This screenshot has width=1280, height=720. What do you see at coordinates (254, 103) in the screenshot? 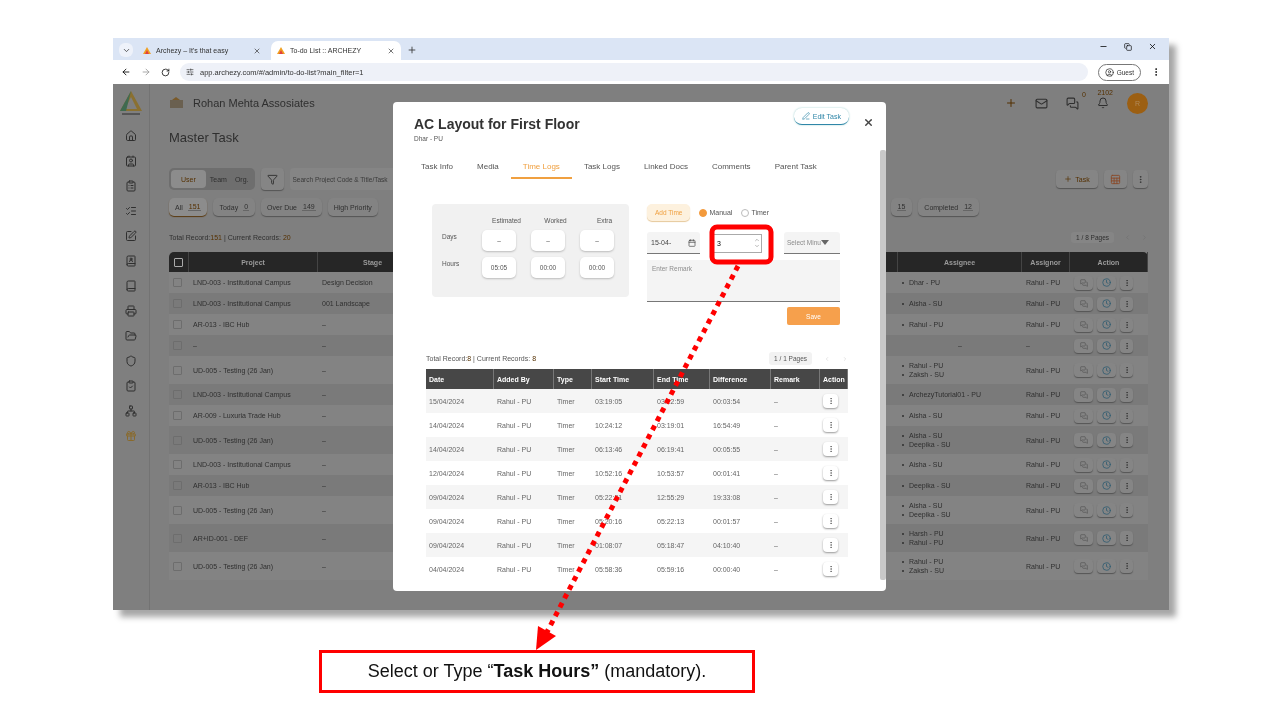
I see `company-name: Rohan Mehta Assosiates` at bounding box center [254, 103].